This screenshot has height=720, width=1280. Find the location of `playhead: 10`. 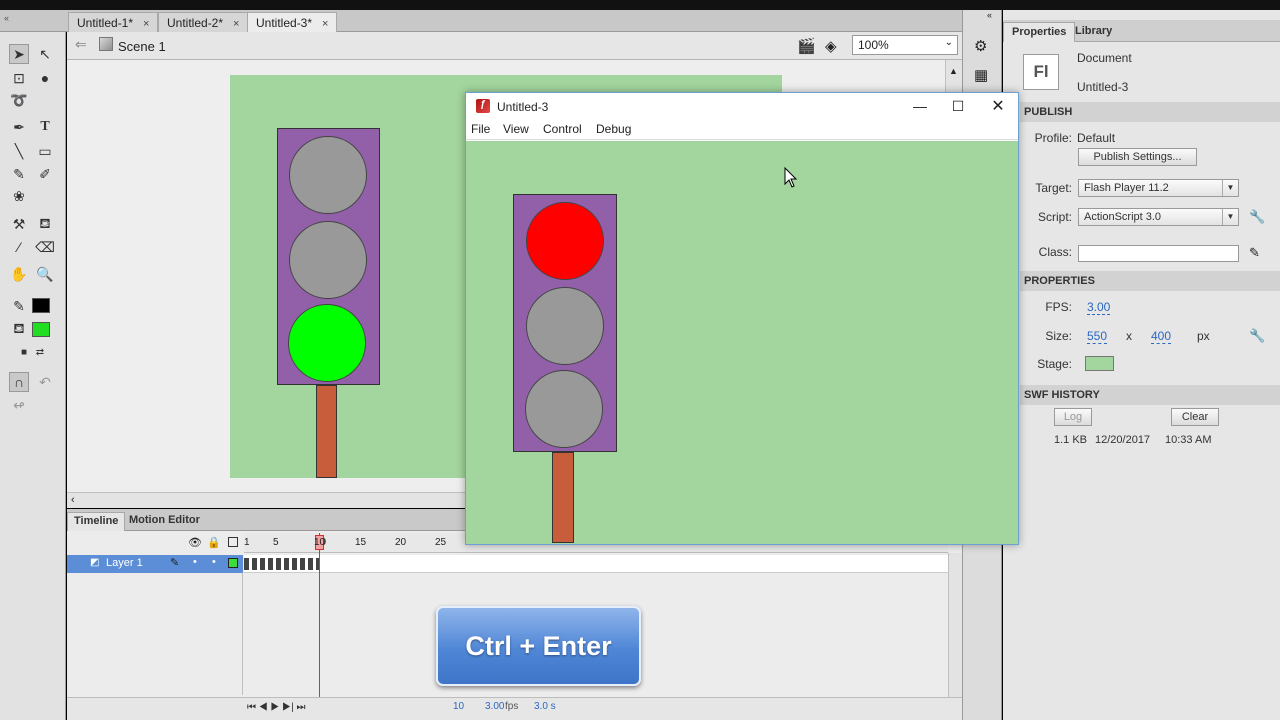

playhead: 10 is located at coordinates (319, 542).